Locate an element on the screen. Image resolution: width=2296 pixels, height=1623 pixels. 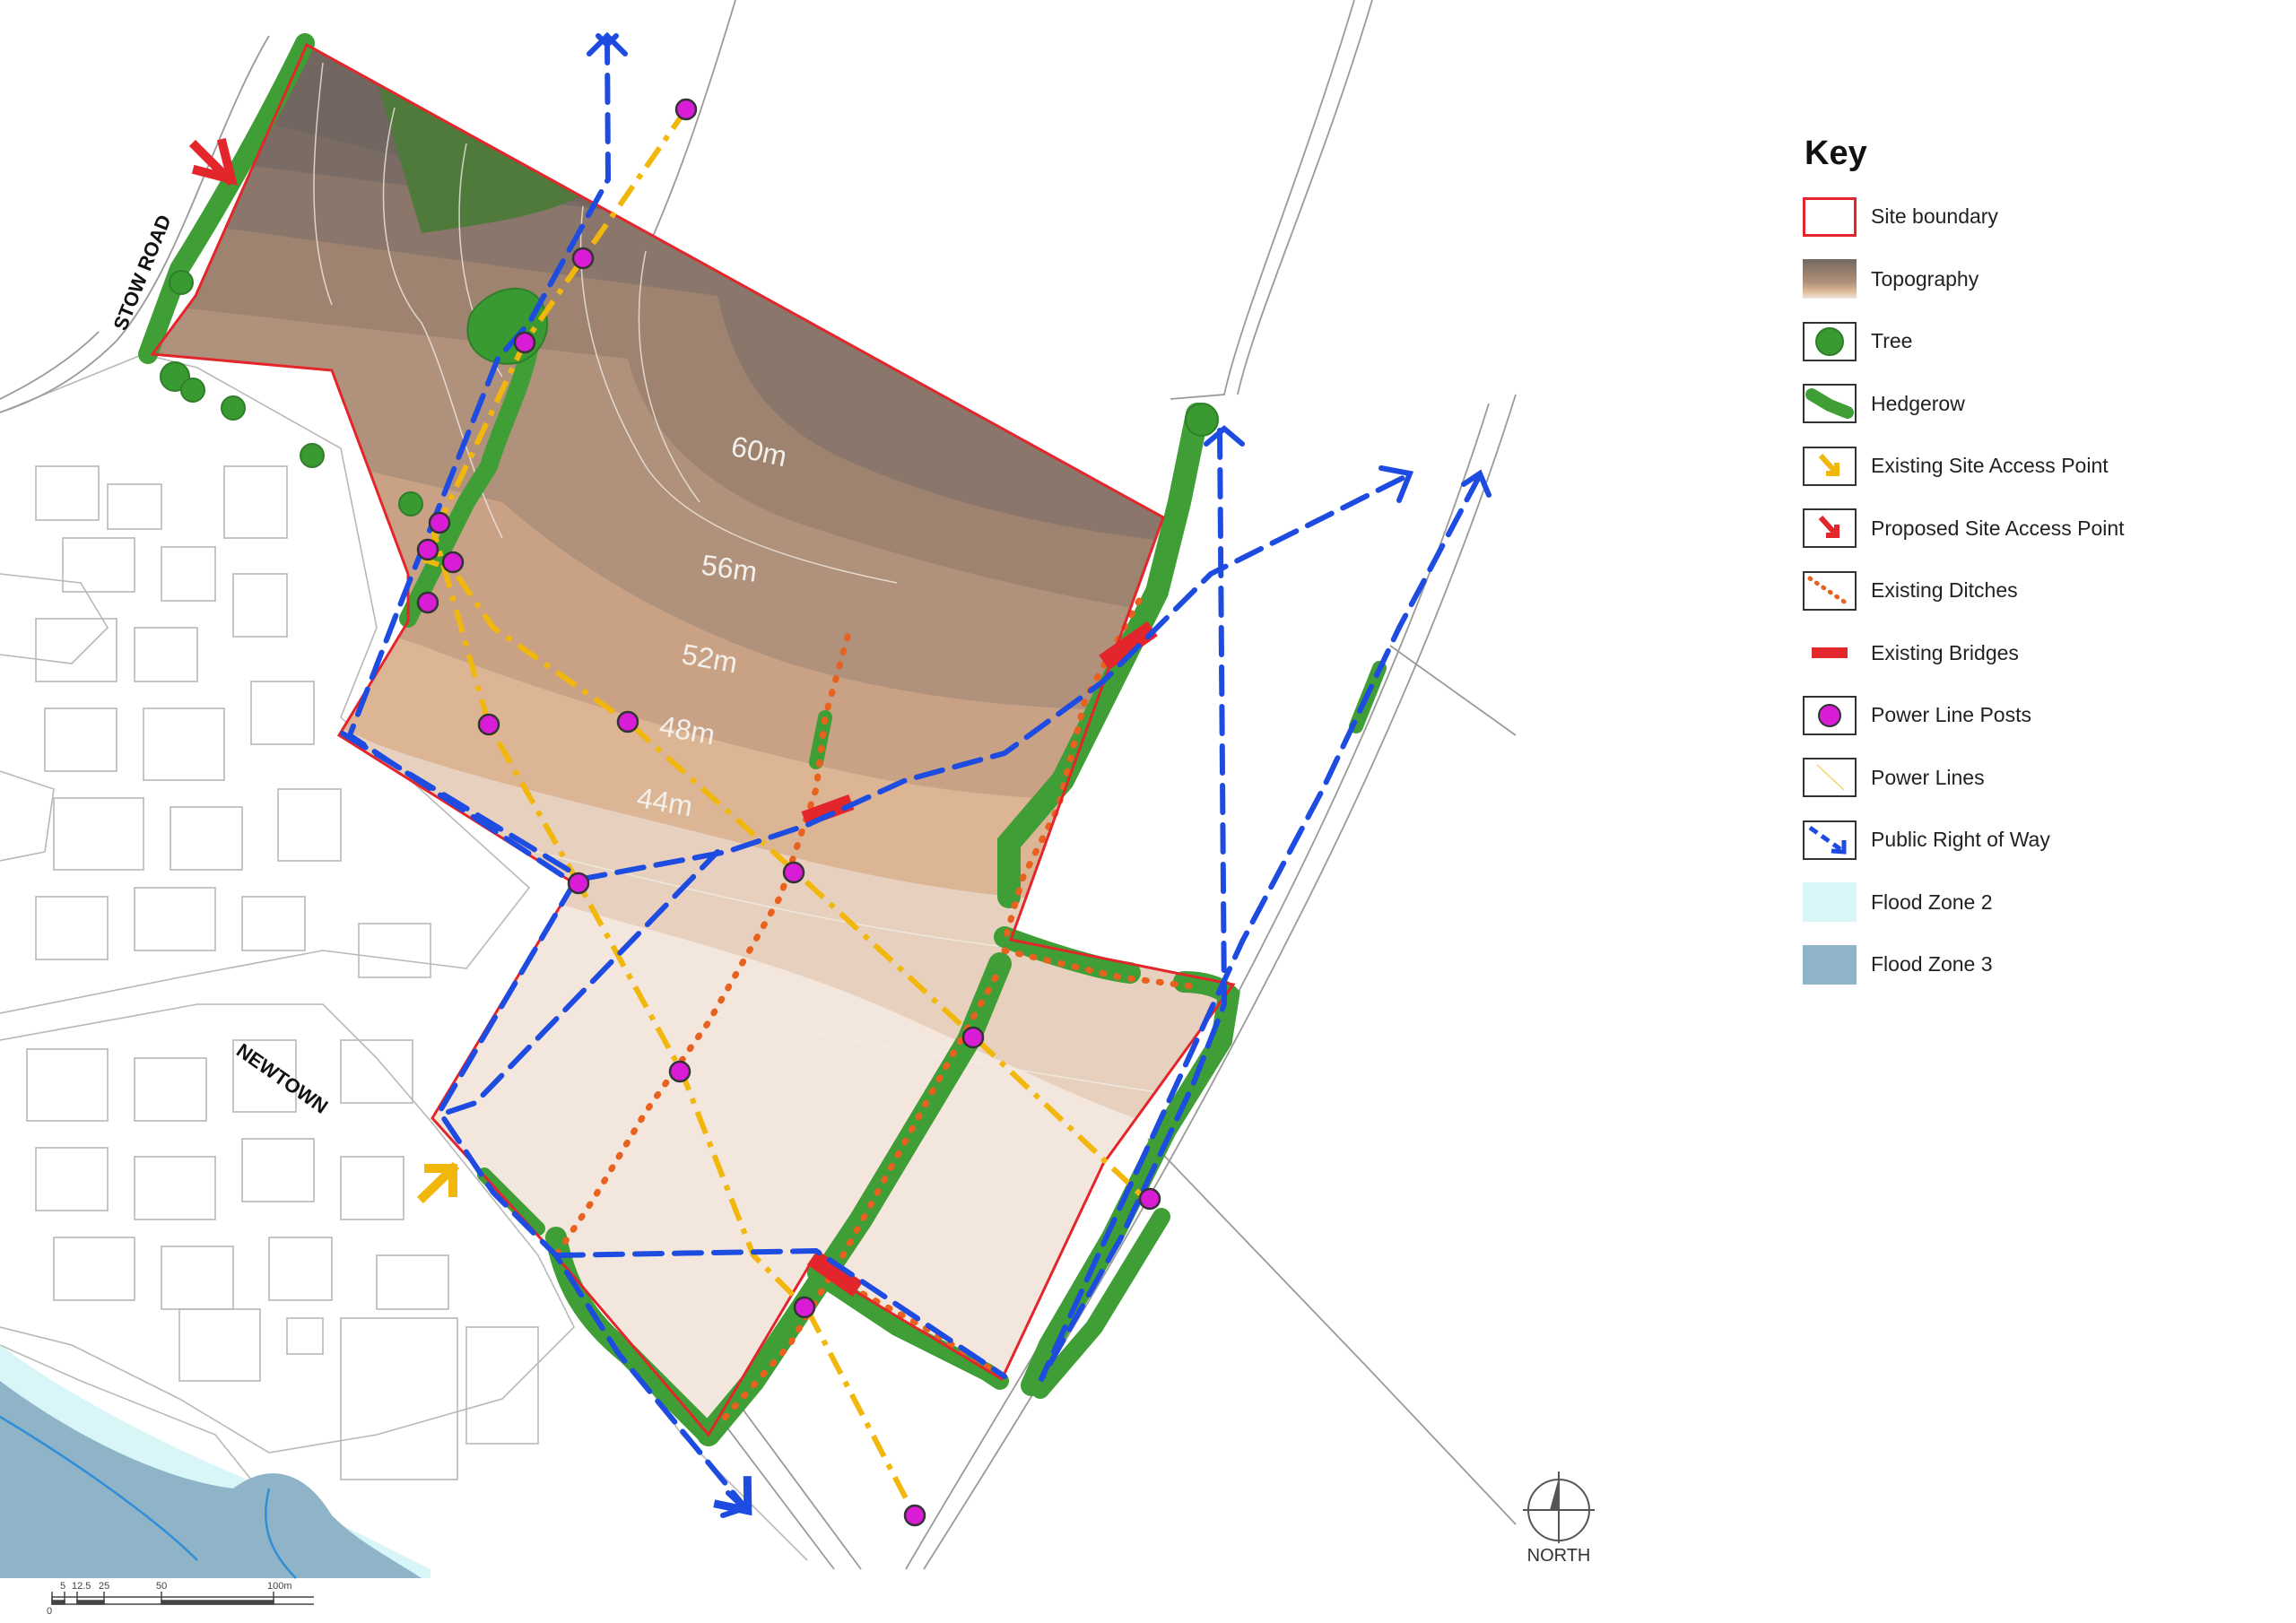
scale-tick-100: 100m is located at coordinates (279, 1586).